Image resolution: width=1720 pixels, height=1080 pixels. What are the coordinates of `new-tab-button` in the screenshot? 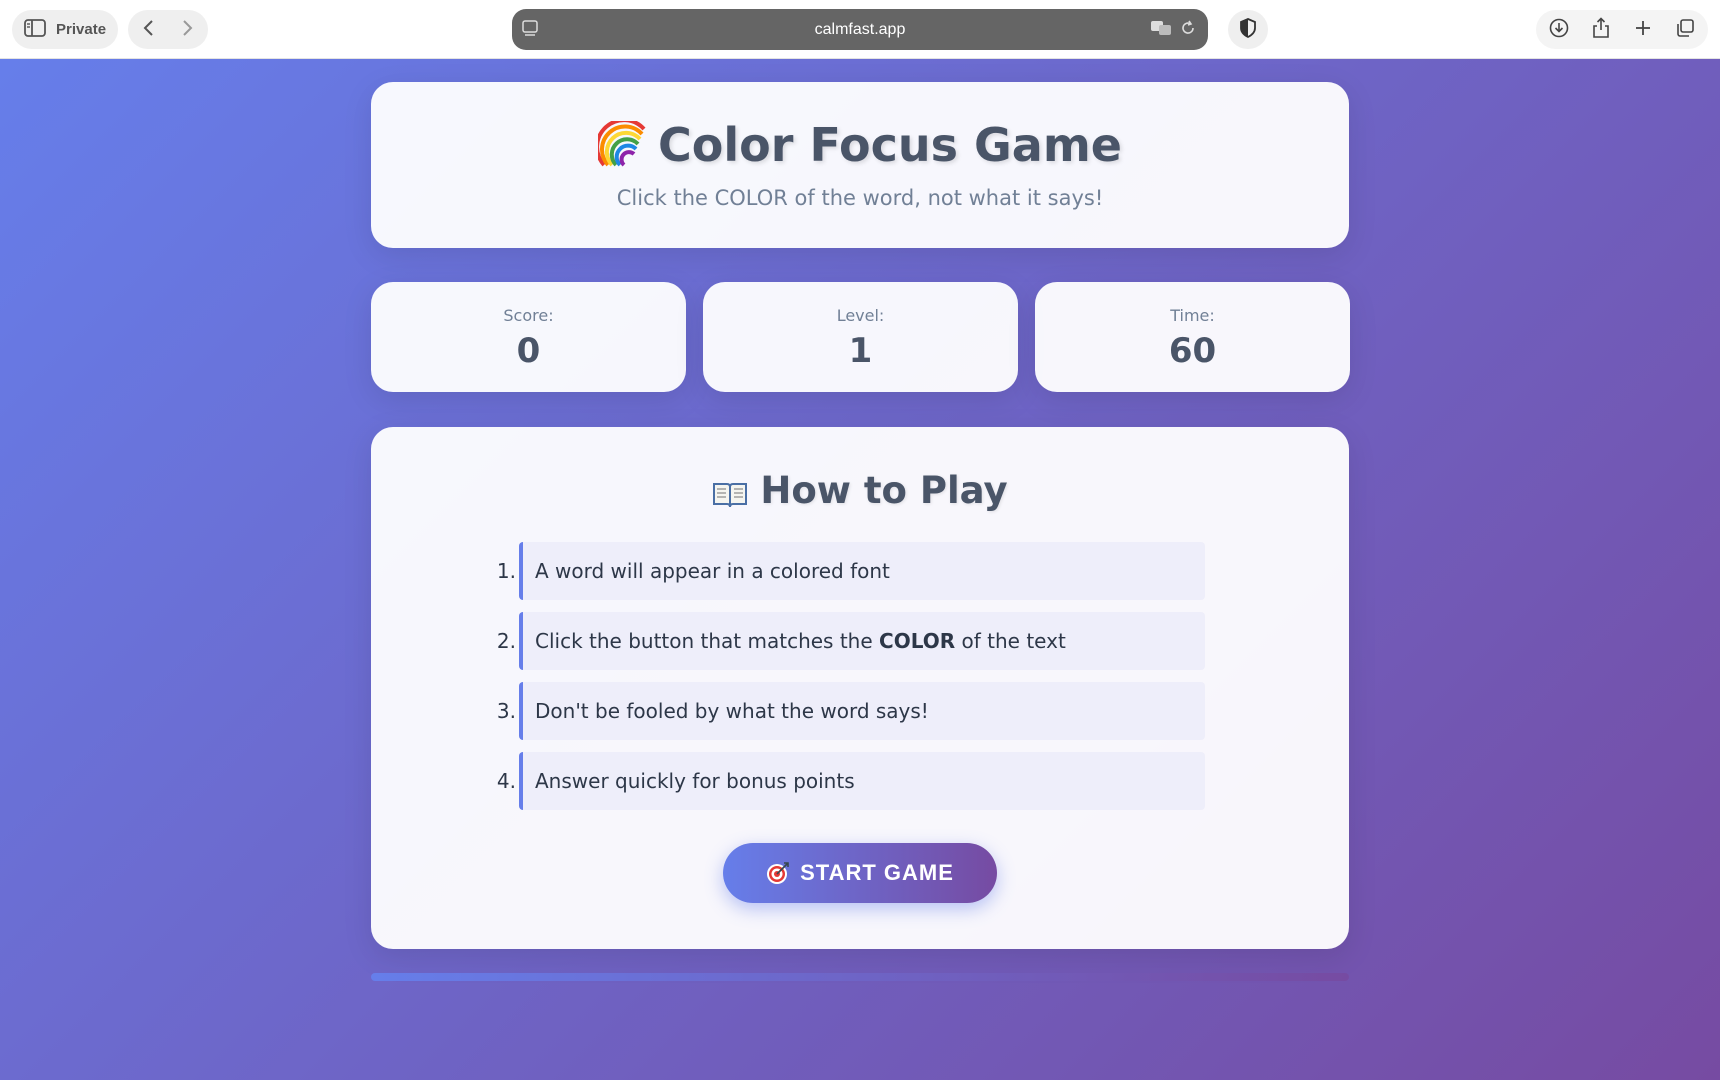 It's located at (1643, 29).